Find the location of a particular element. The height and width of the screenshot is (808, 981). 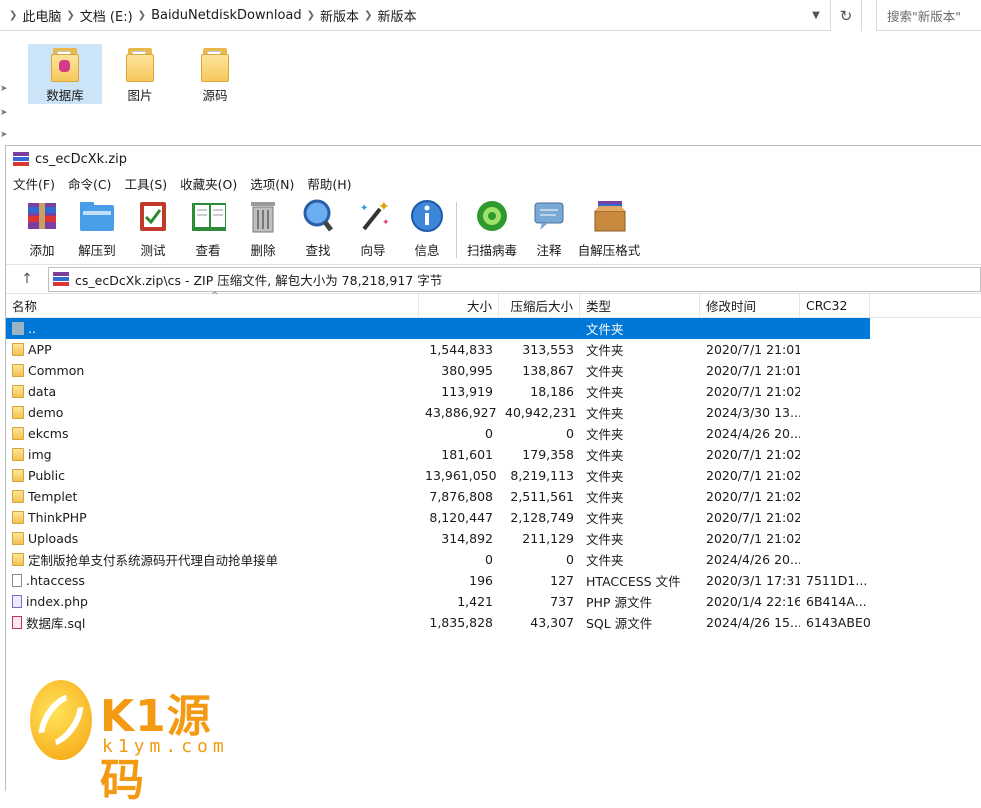

folder-source: 源码 is located at coordinates (215, 74).